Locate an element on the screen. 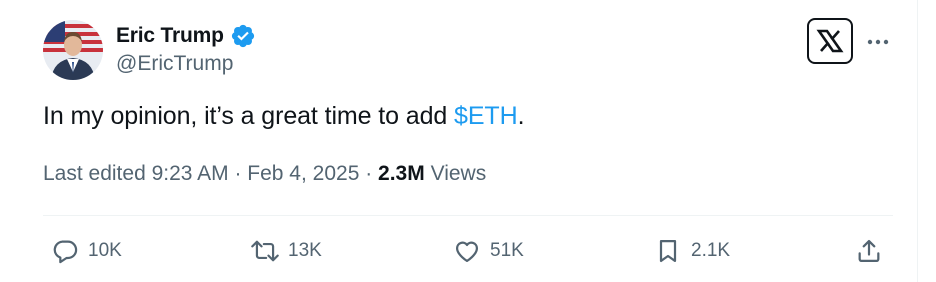  views-label: Views is located at coordinates (455, 173).